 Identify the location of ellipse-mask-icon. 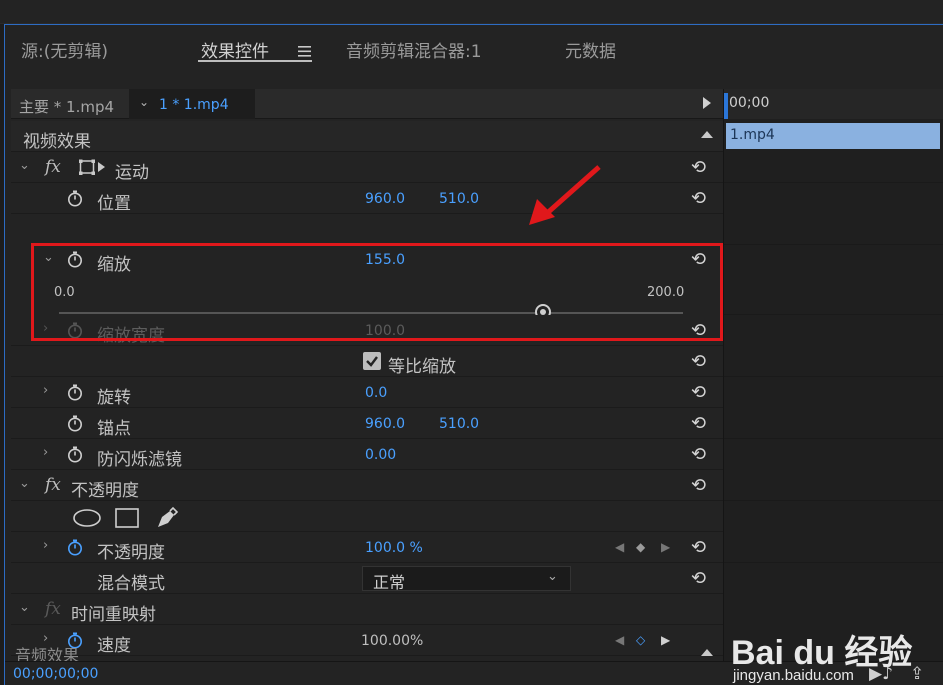
(87, 520).